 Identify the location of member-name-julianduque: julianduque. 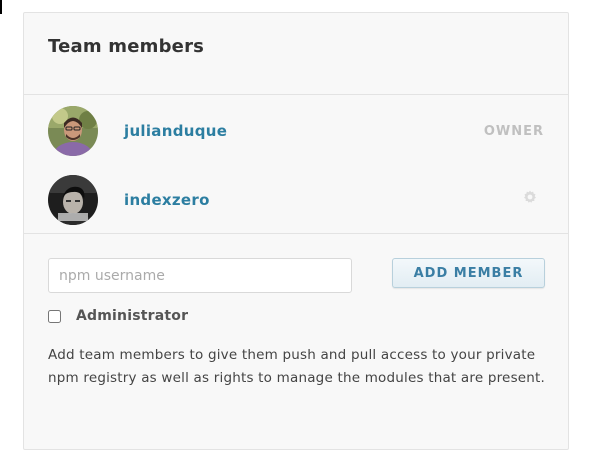
(175, 131).